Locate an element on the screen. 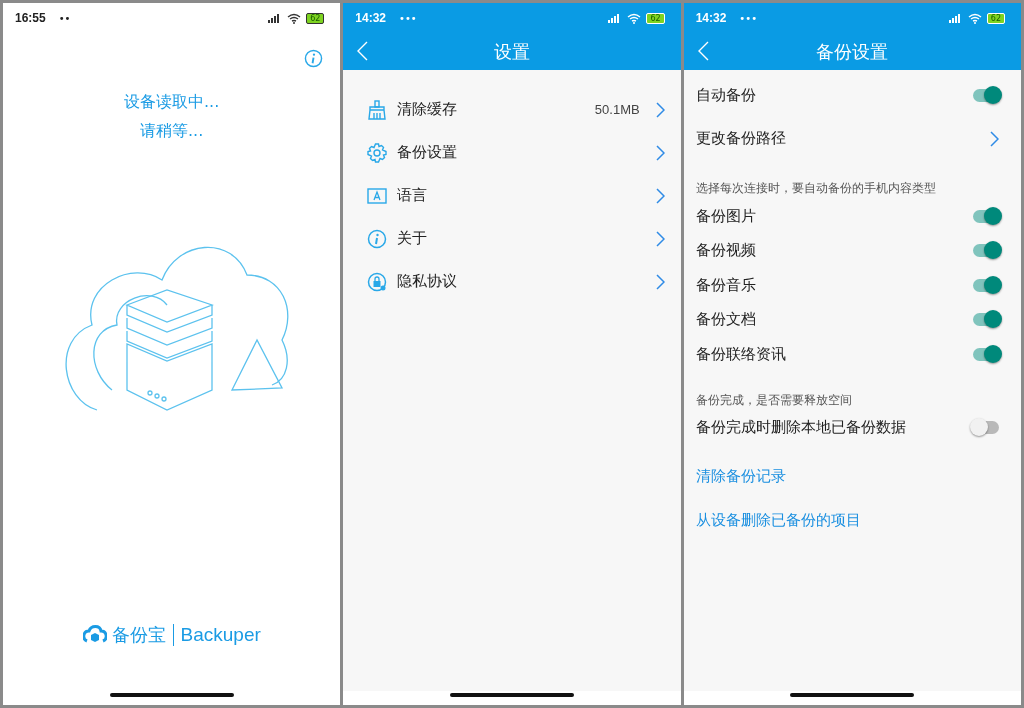  menu-item-label: 清除缓存 is located at coordinates (427, 109).